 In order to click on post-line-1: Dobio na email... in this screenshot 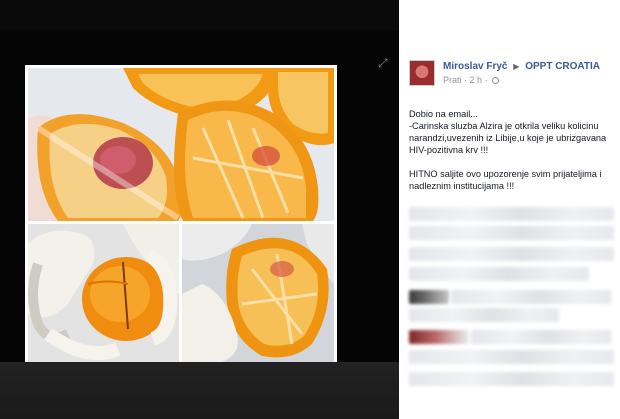, I will do `click(443, 114)`.